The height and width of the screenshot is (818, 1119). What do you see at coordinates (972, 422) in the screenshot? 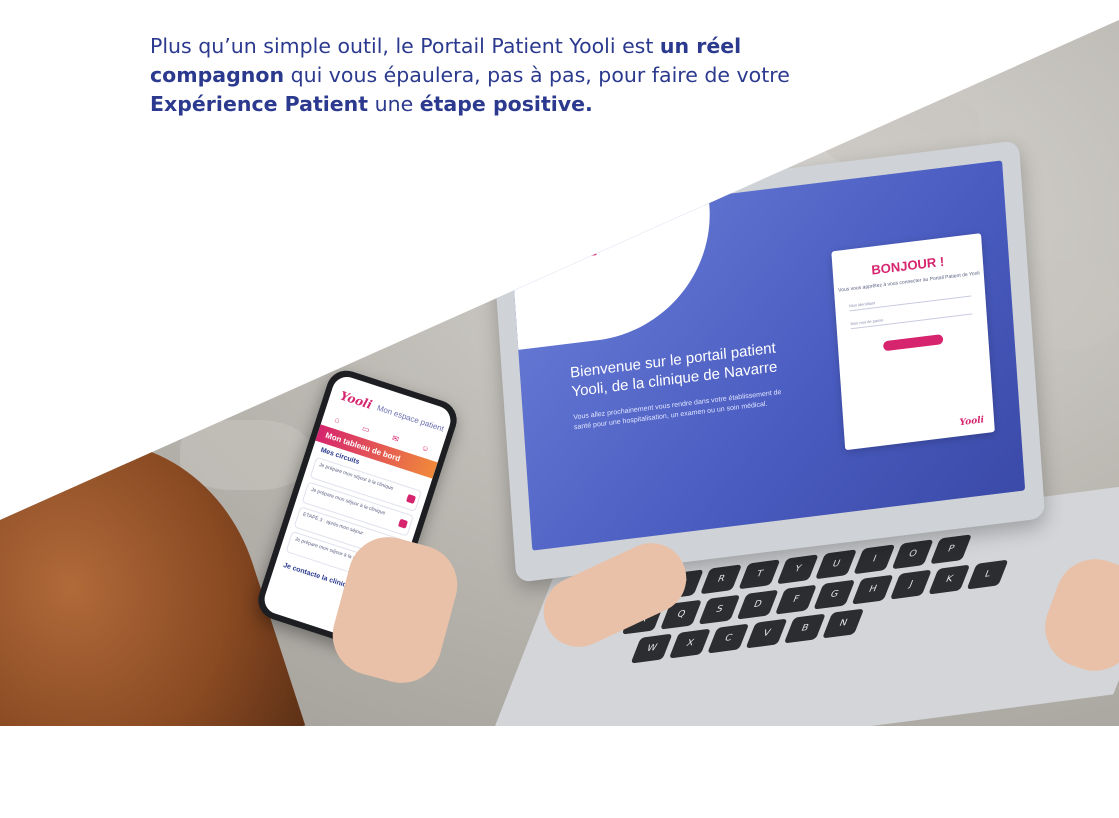
I see `card-logo: Yooli` at bounding box center [972, 422].